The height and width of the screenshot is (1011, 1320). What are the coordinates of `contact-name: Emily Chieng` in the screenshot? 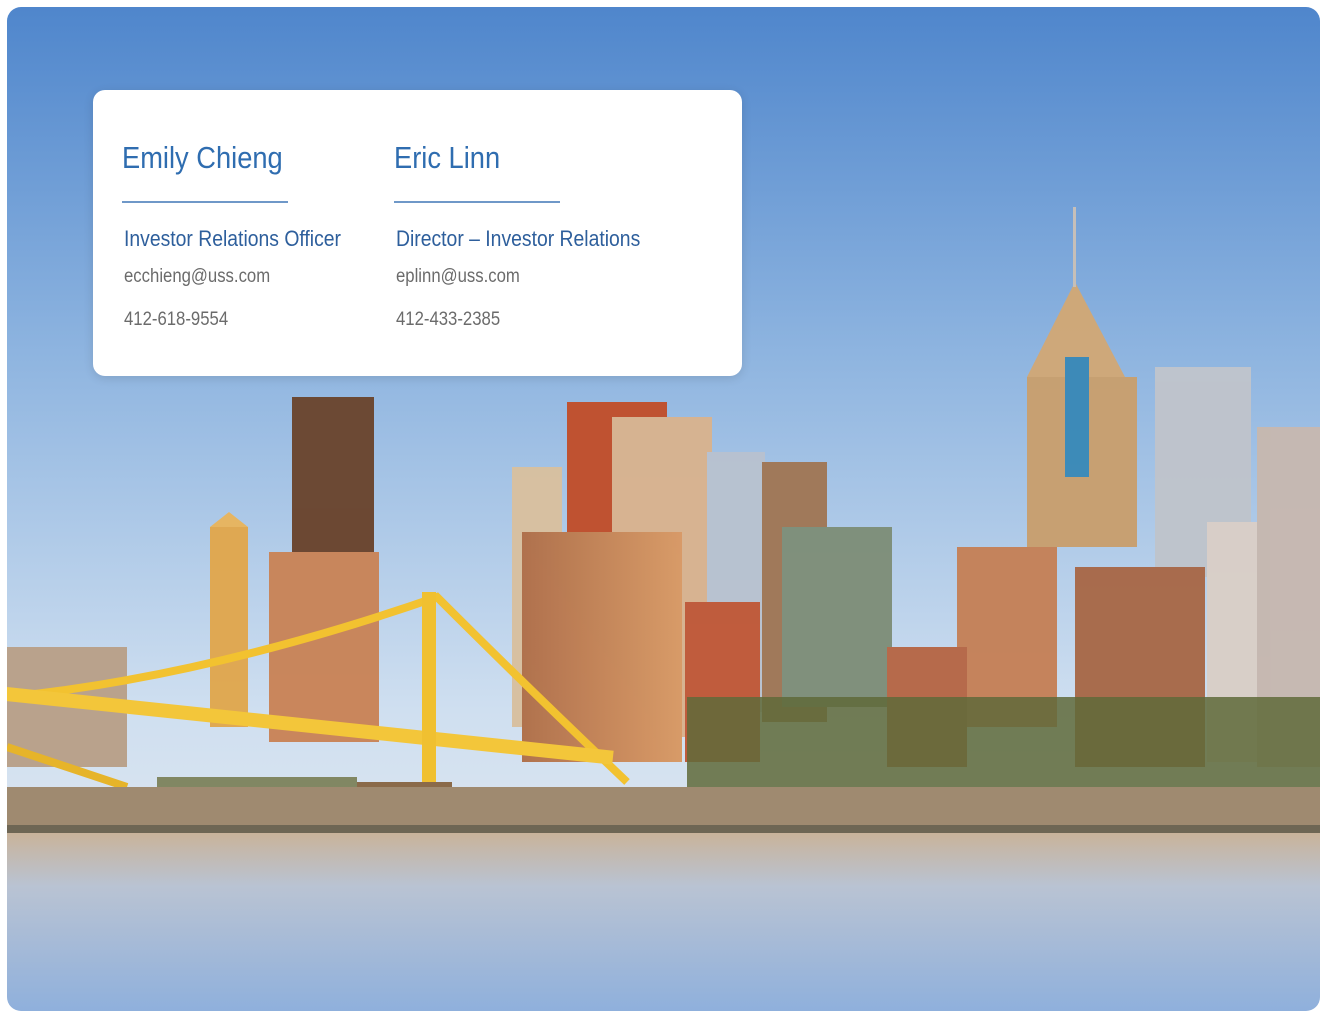 It's located at (202, 157).